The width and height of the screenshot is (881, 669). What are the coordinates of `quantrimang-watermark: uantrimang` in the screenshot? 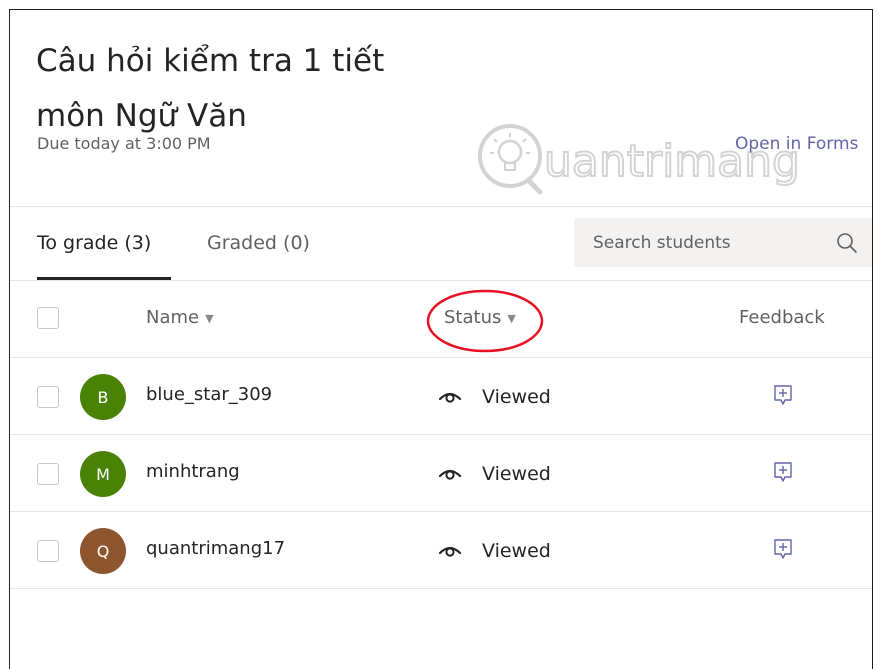 It's located at (639, 159).